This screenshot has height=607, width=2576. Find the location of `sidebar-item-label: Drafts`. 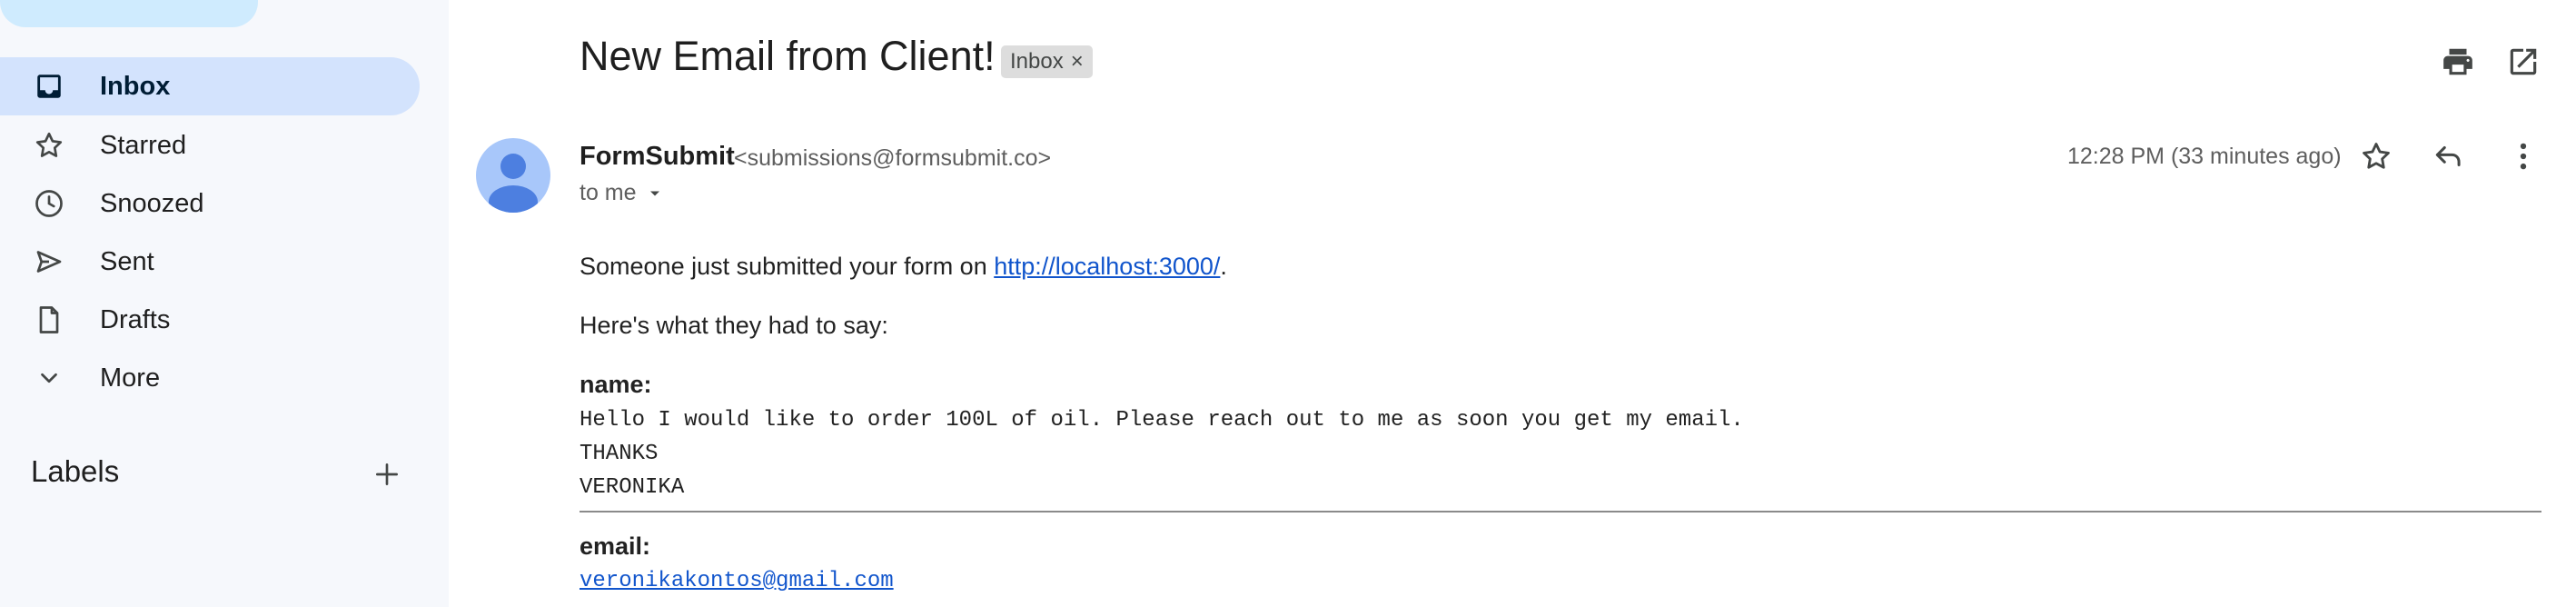

sidebar-item-label: Drafts is located at coordinates (135, 319).